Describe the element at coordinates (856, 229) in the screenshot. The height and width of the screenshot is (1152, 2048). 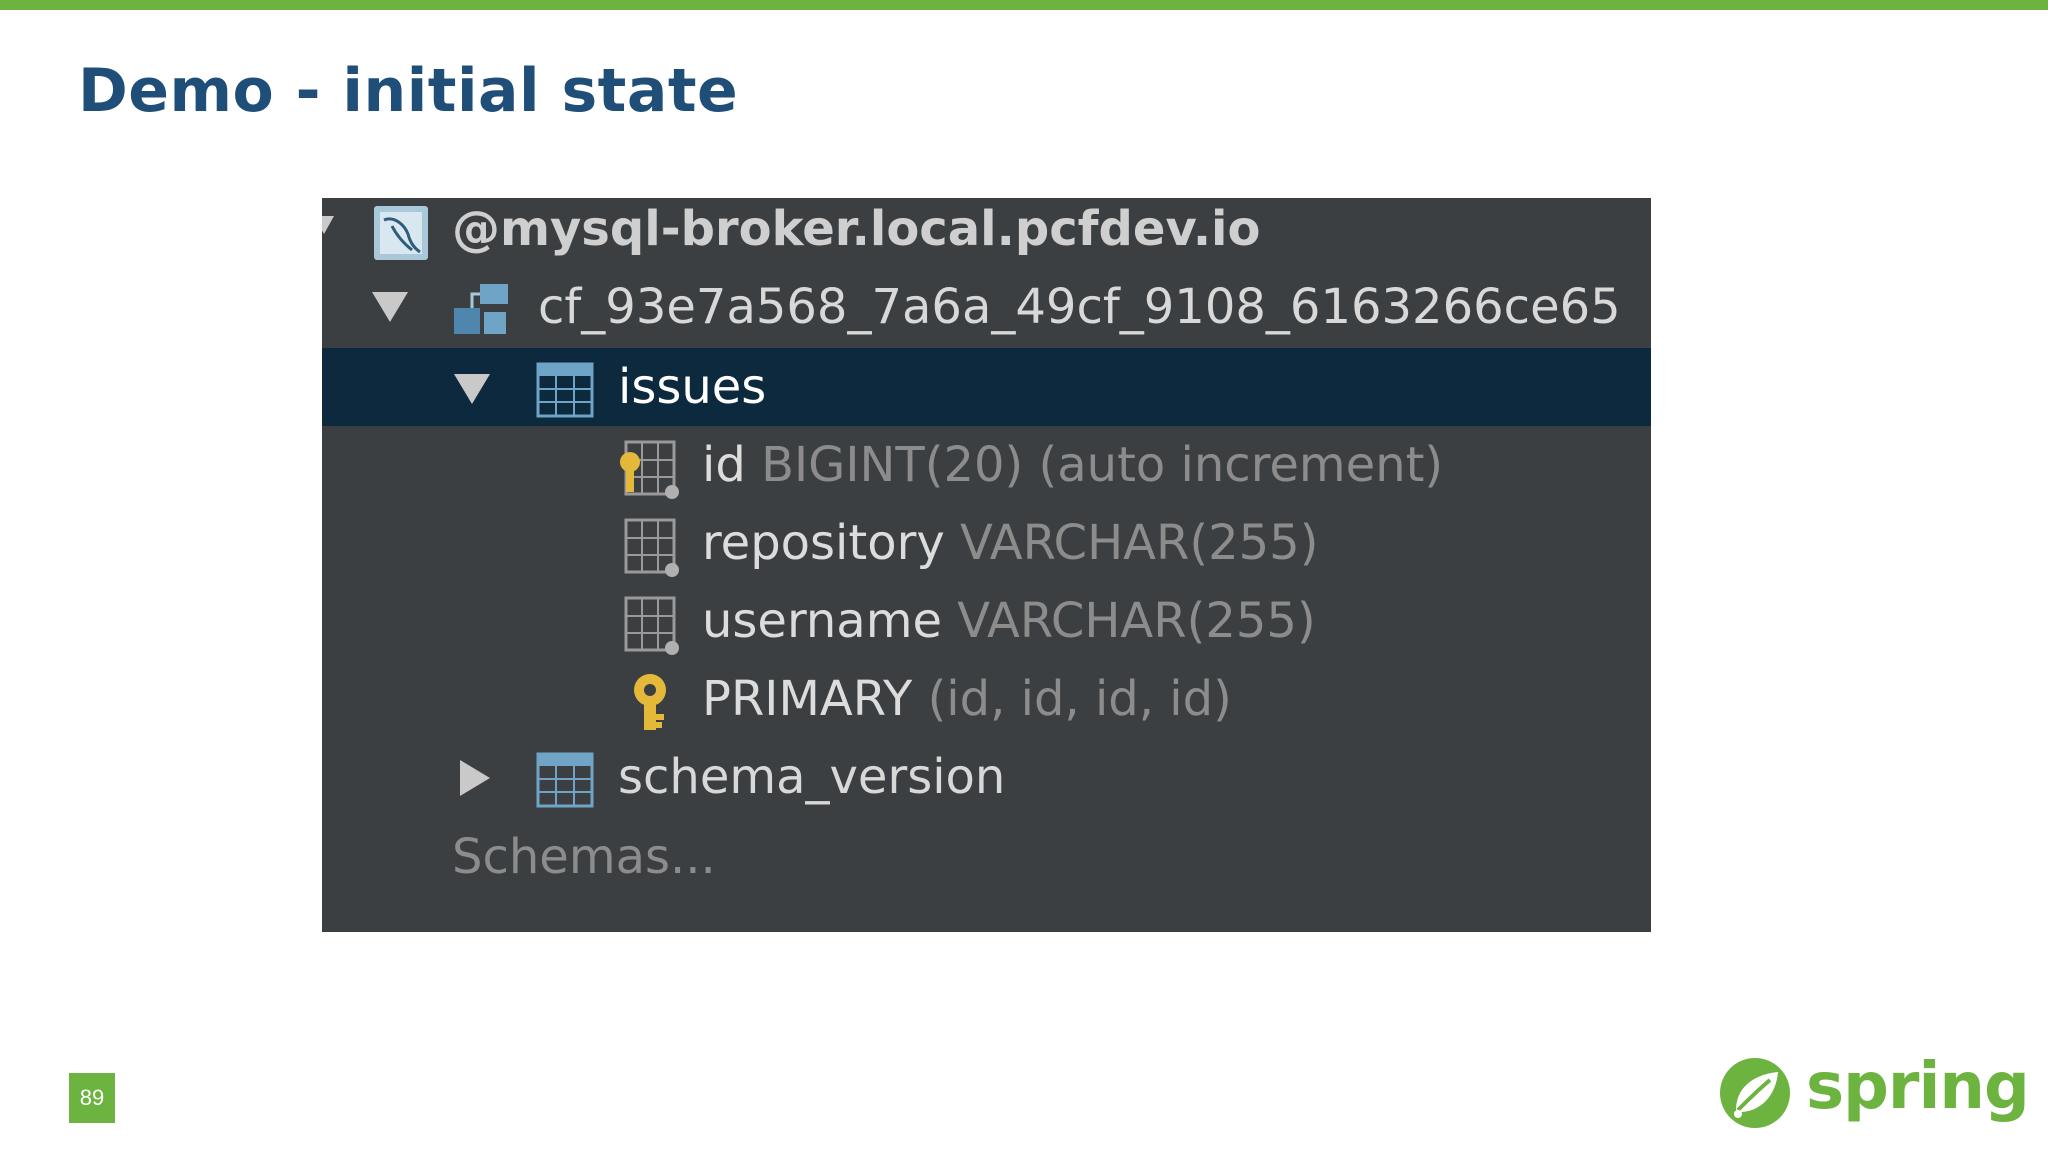
I see `host-label: @mysql-broker.local.pcfdev.io` at that location.